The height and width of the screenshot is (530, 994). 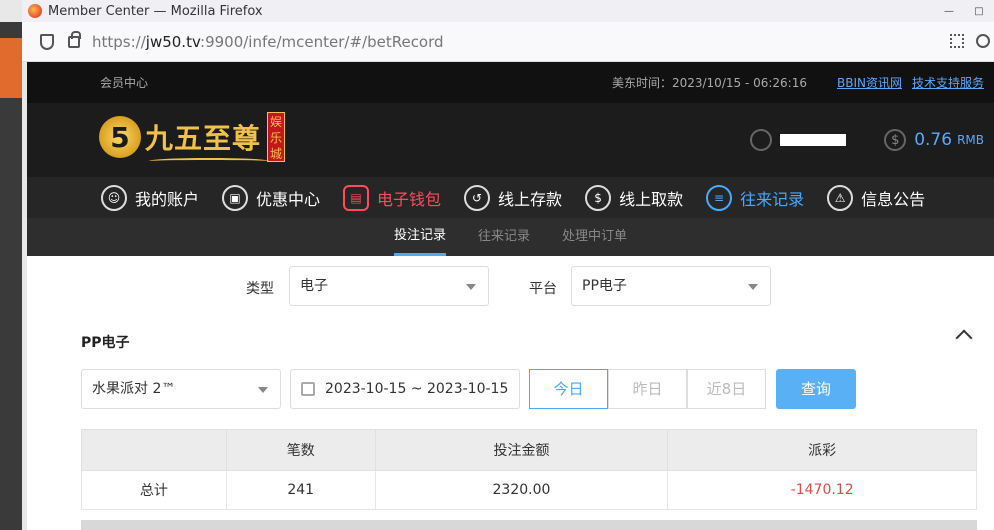 I want to click on nav-transaction-records: ≡ 往来记录, so click(x=755, y=197).